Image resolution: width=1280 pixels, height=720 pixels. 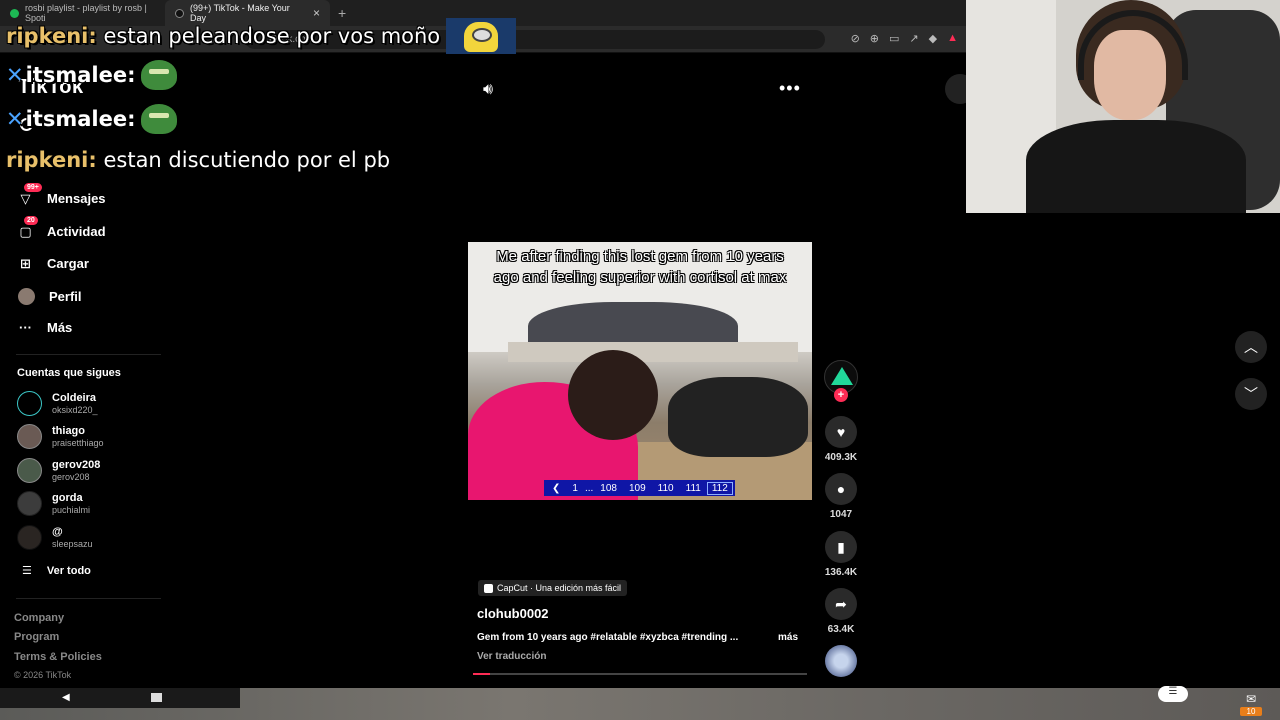 I want to click on prev-page-icon: ❮, so click(x=556, y=488).